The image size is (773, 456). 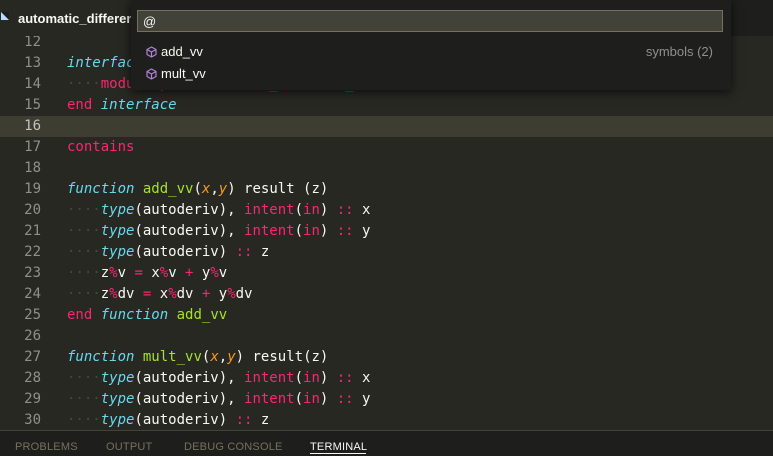 What do you see at coordinates (32, 252) in the screenshot?
I see `line-number: 22` at bounding box center [32, 252].